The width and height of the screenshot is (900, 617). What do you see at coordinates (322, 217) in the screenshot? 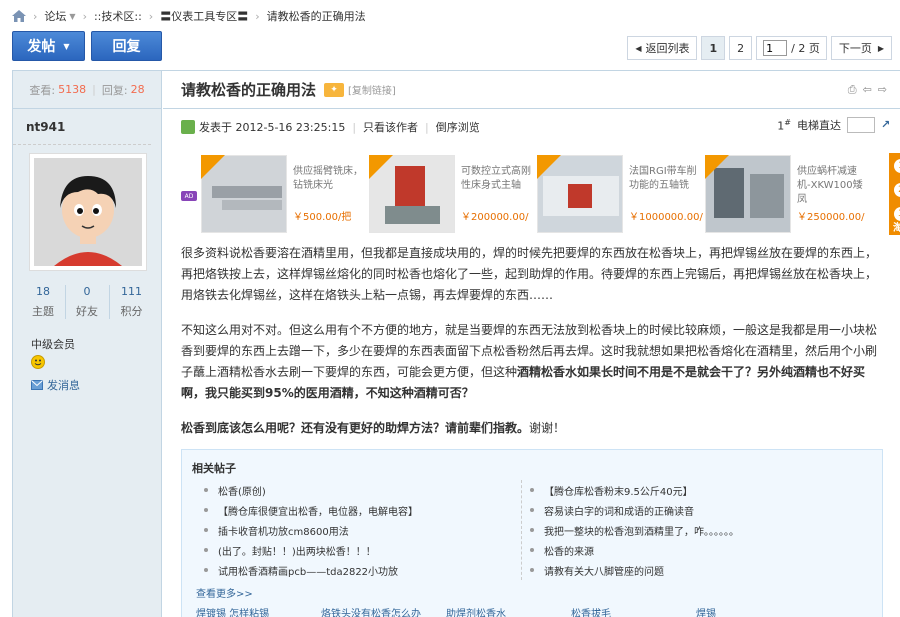
I see `ad-price: ￥500.00/把` at bounding box center [322, 217].